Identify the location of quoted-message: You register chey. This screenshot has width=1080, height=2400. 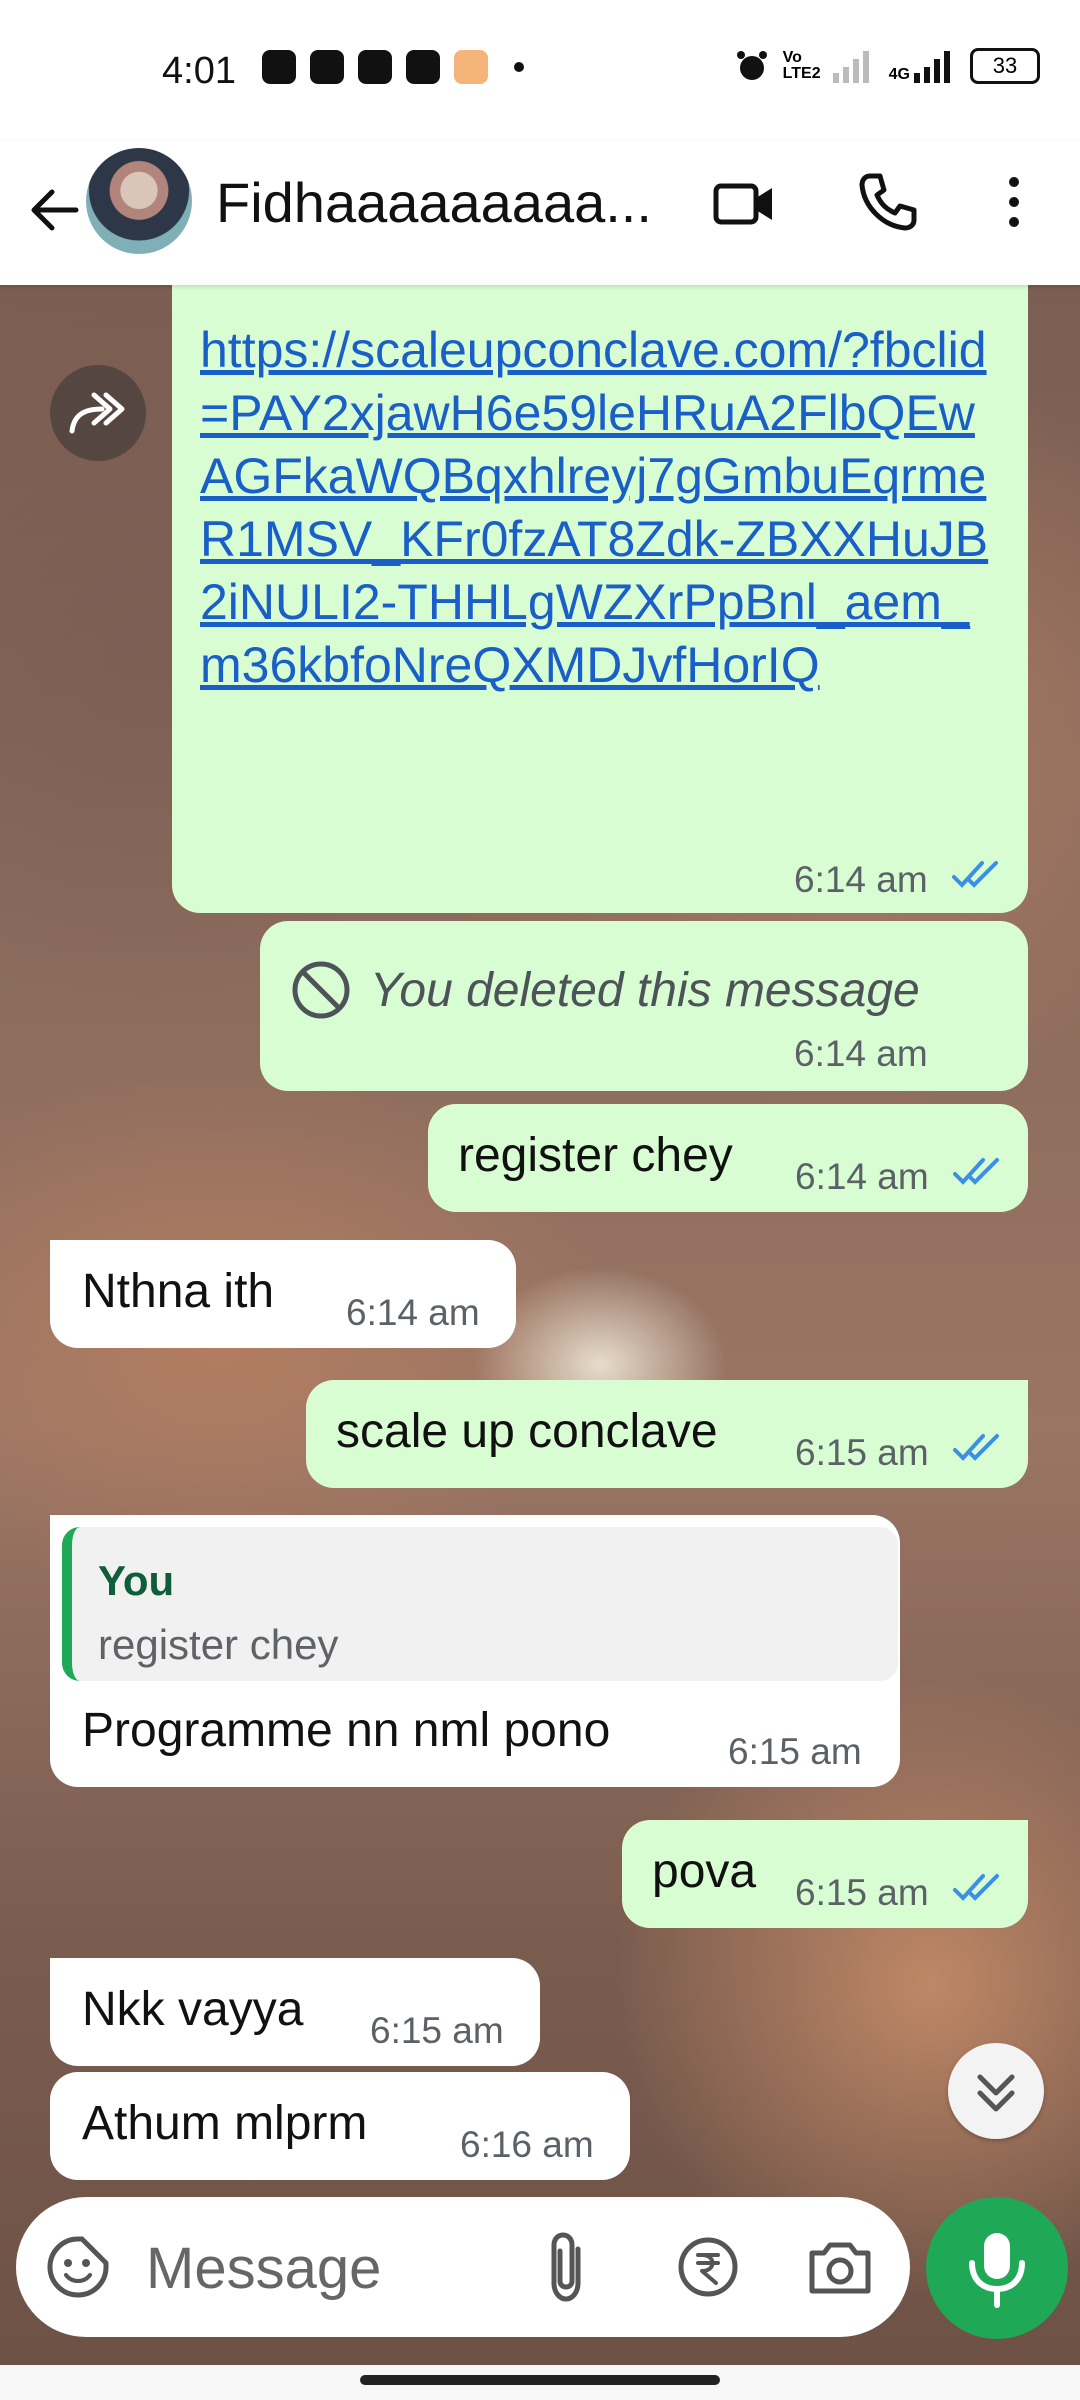
(480, 1604).